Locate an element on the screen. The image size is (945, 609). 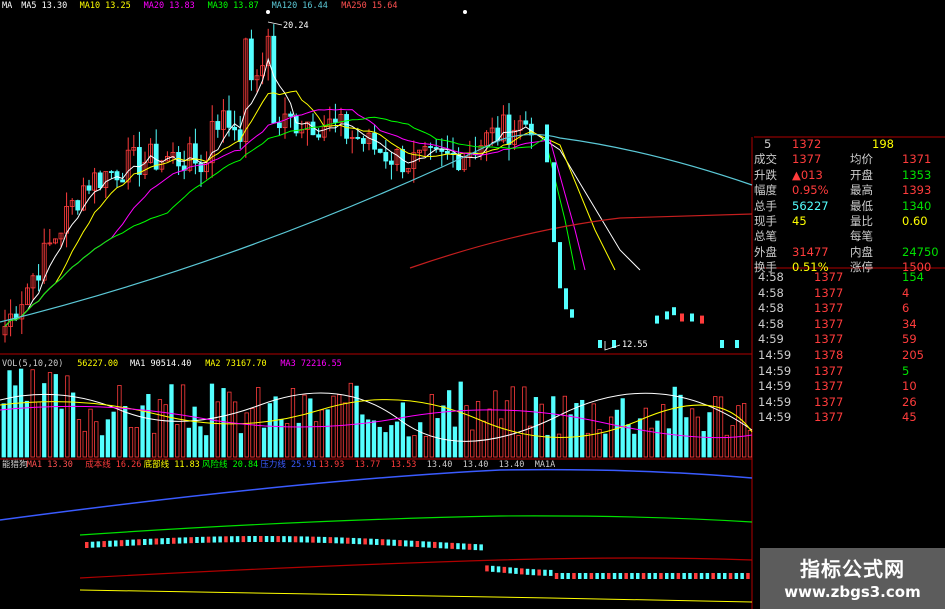
tick-row: 14:59 1377 5 is located at coordinates (848, 372).